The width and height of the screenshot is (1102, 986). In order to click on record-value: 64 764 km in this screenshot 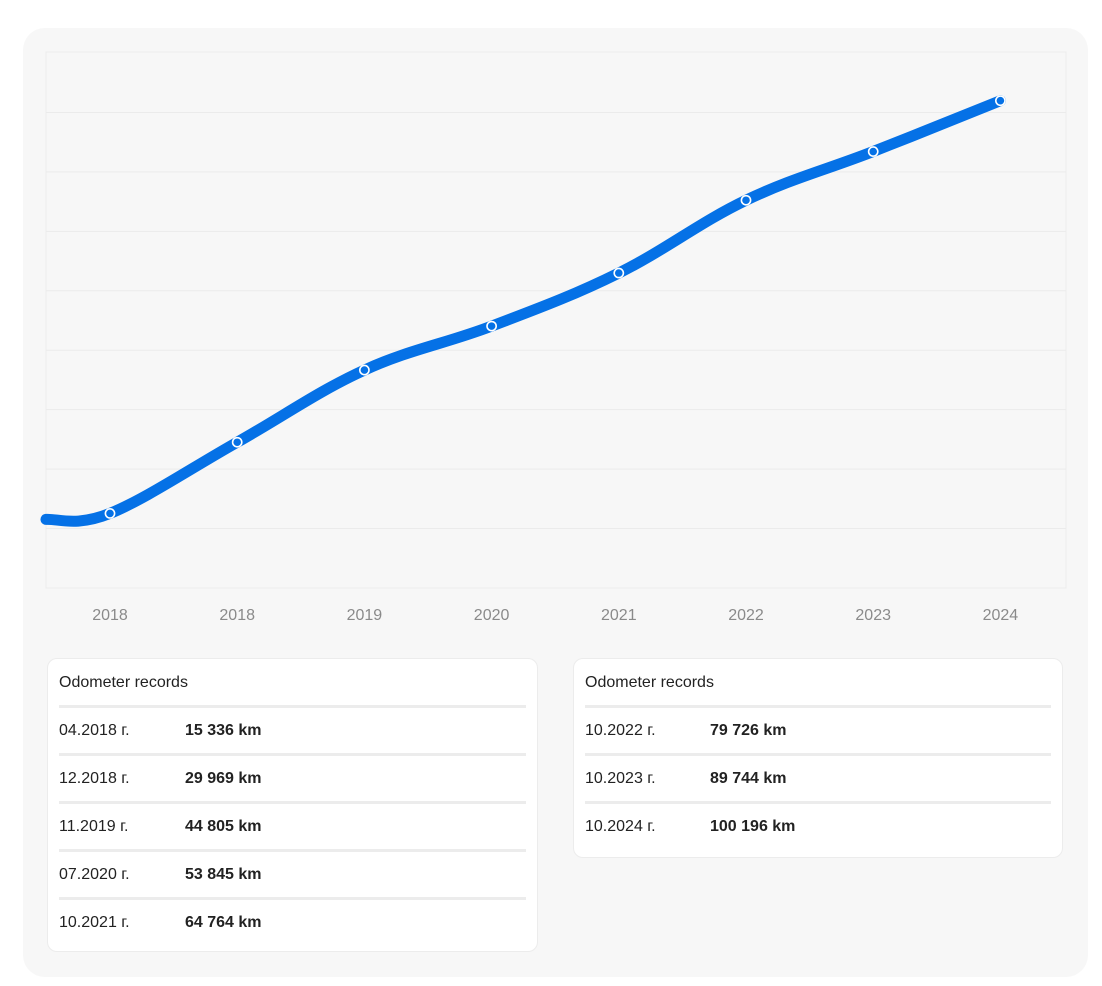, I will do `click(223, 922)`.